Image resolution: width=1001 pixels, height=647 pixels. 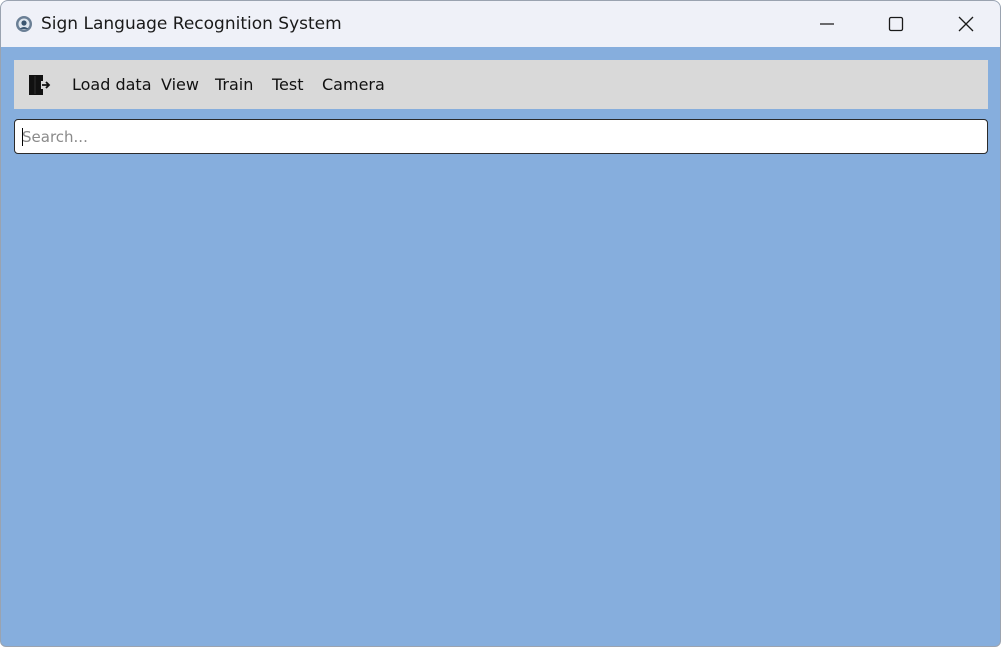 I want to click on menu-load-data: Load data, so click(x=112, y=84).